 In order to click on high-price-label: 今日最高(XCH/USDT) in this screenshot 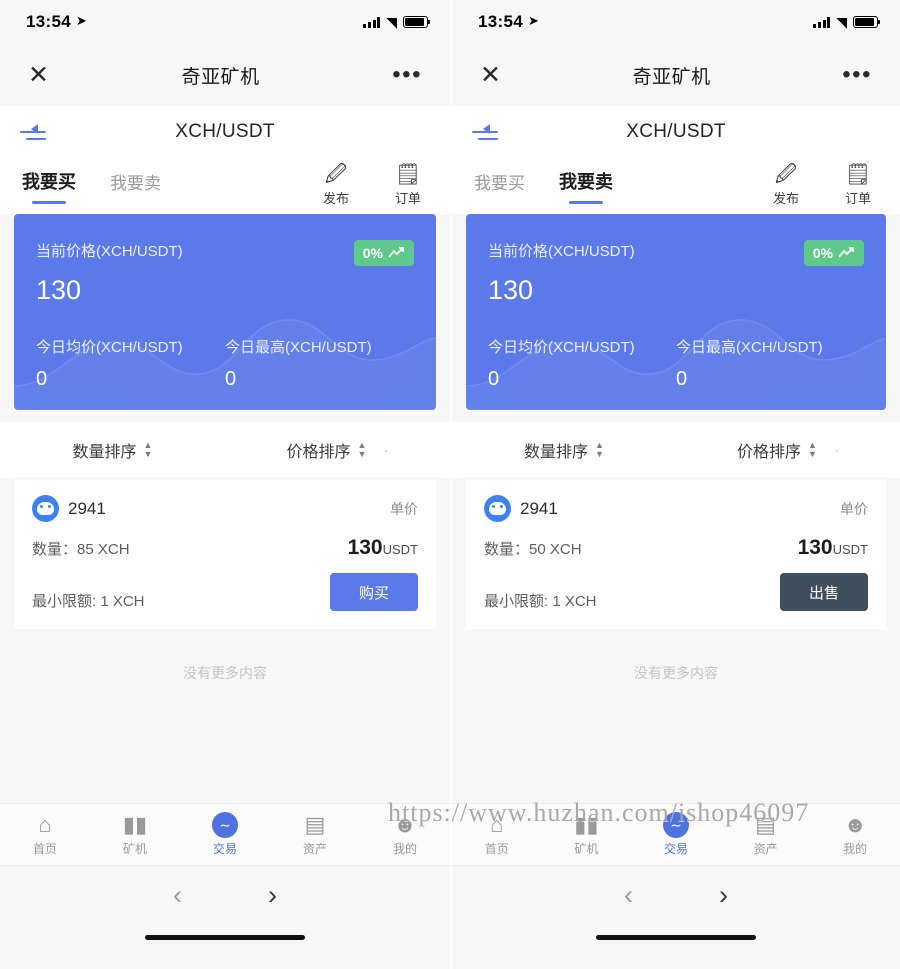, I will do `click(749, 347)`.